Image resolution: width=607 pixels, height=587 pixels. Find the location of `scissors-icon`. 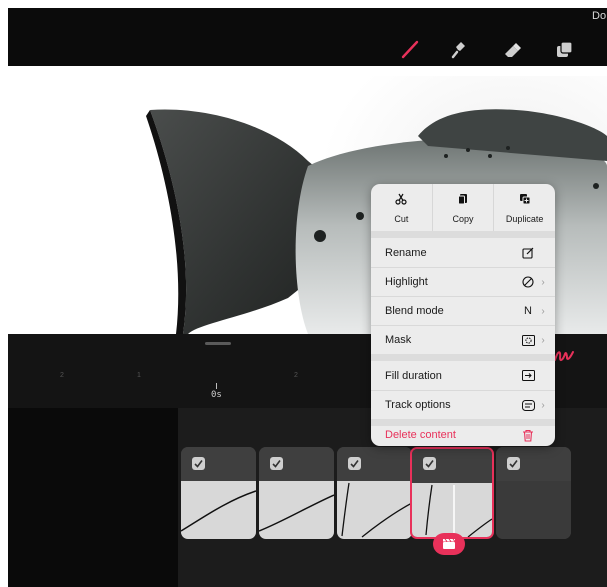

scissors-icon is located at coordinates (401, 201).